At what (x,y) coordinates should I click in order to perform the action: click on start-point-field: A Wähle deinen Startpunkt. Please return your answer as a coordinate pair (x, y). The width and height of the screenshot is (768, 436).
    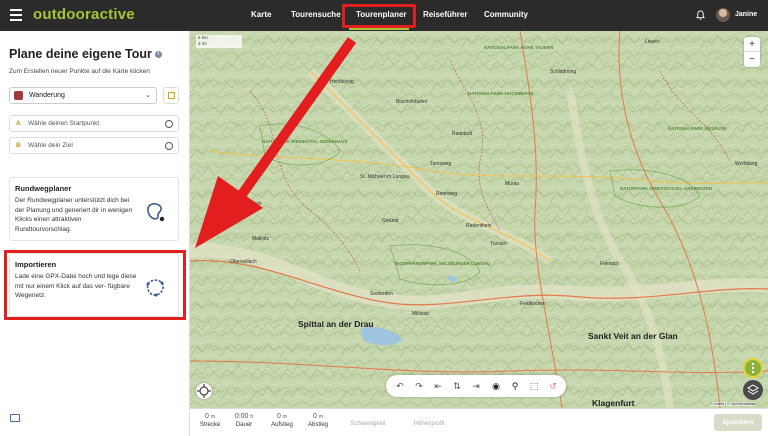
    Looking at the image, I should click on (94, 123).